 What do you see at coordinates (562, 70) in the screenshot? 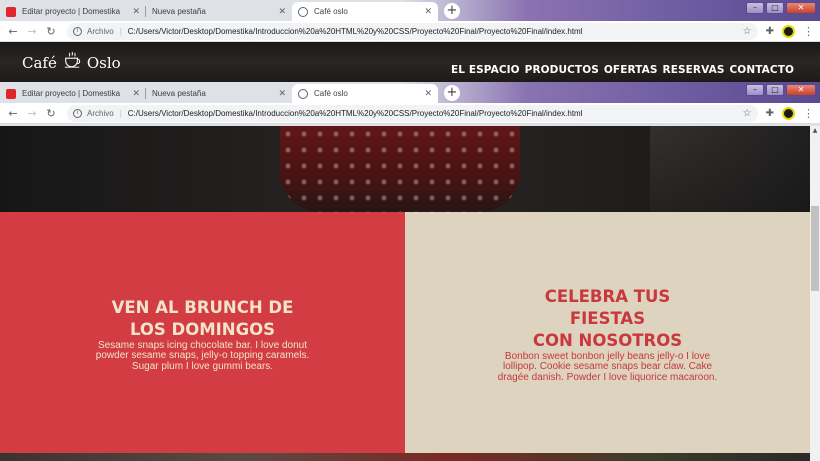
I see `nav-link-productos: PRODUCTOS` at bounding box center [562, 70].